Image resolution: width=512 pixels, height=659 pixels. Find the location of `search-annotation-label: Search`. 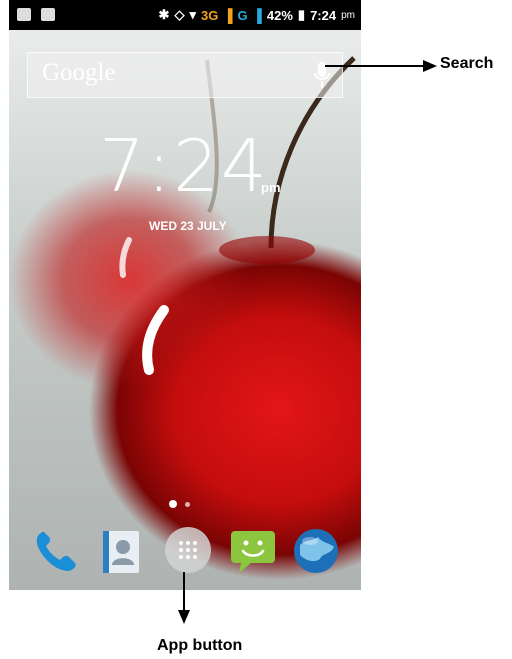

search-annotation-label: Search is located at coordinates (467, 63).